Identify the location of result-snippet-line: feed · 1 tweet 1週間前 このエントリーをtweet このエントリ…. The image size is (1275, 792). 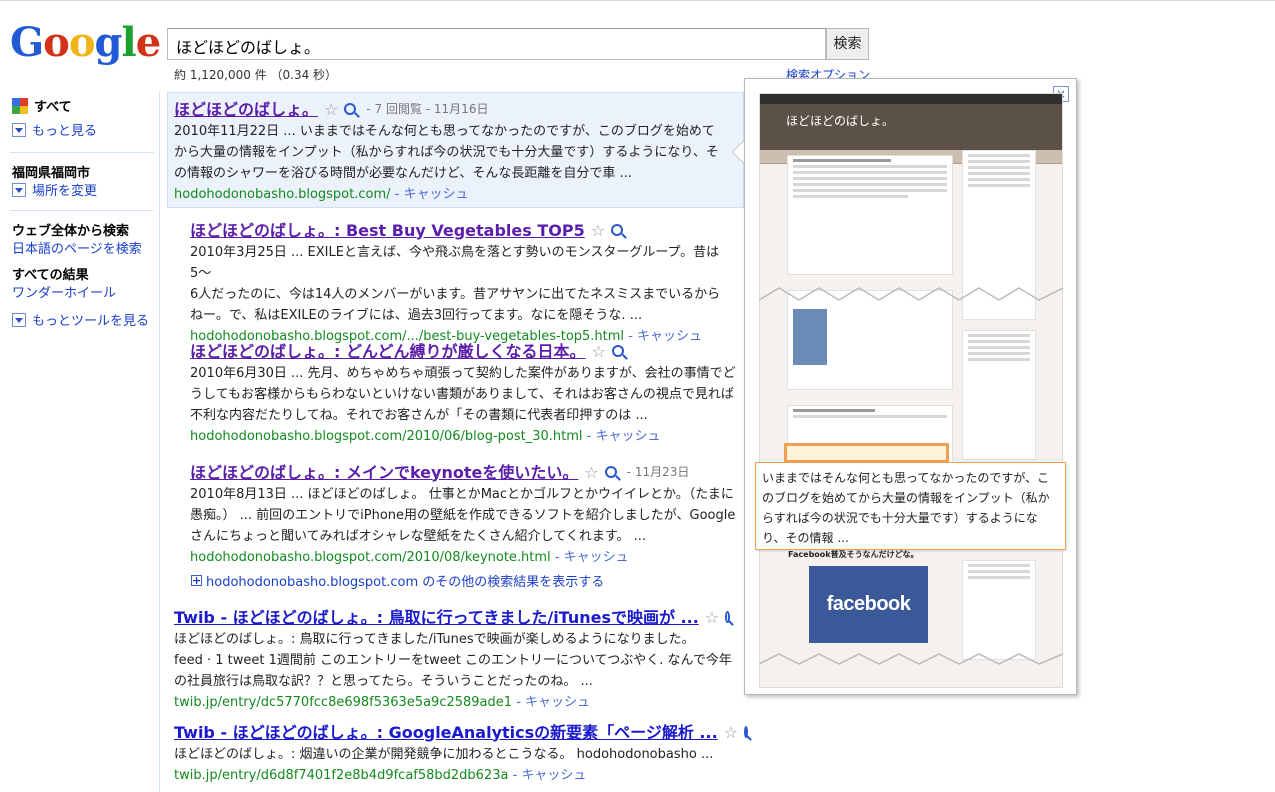
(453, 660).